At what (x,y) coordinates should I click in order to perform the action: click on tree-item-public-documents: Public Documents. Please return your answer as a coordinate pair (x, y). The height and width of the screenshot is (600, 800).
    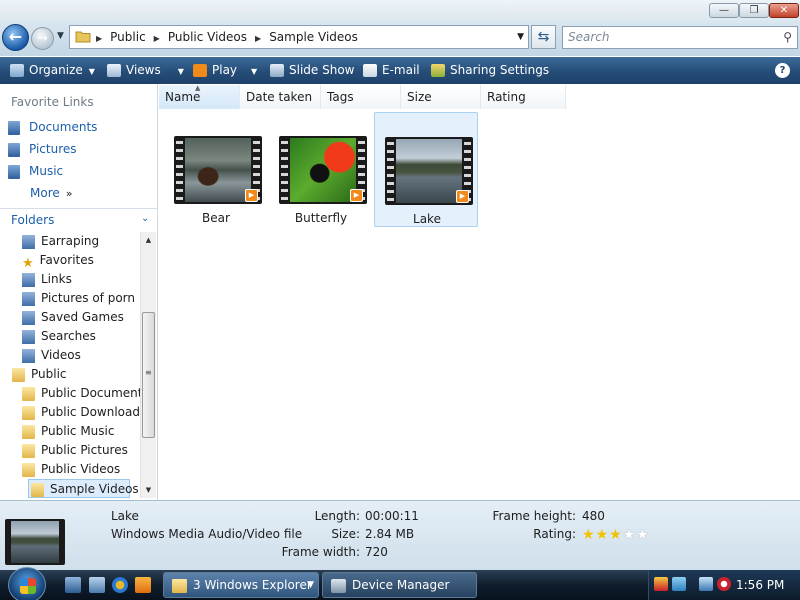
    Looking at the image, I should click on (85, 393).